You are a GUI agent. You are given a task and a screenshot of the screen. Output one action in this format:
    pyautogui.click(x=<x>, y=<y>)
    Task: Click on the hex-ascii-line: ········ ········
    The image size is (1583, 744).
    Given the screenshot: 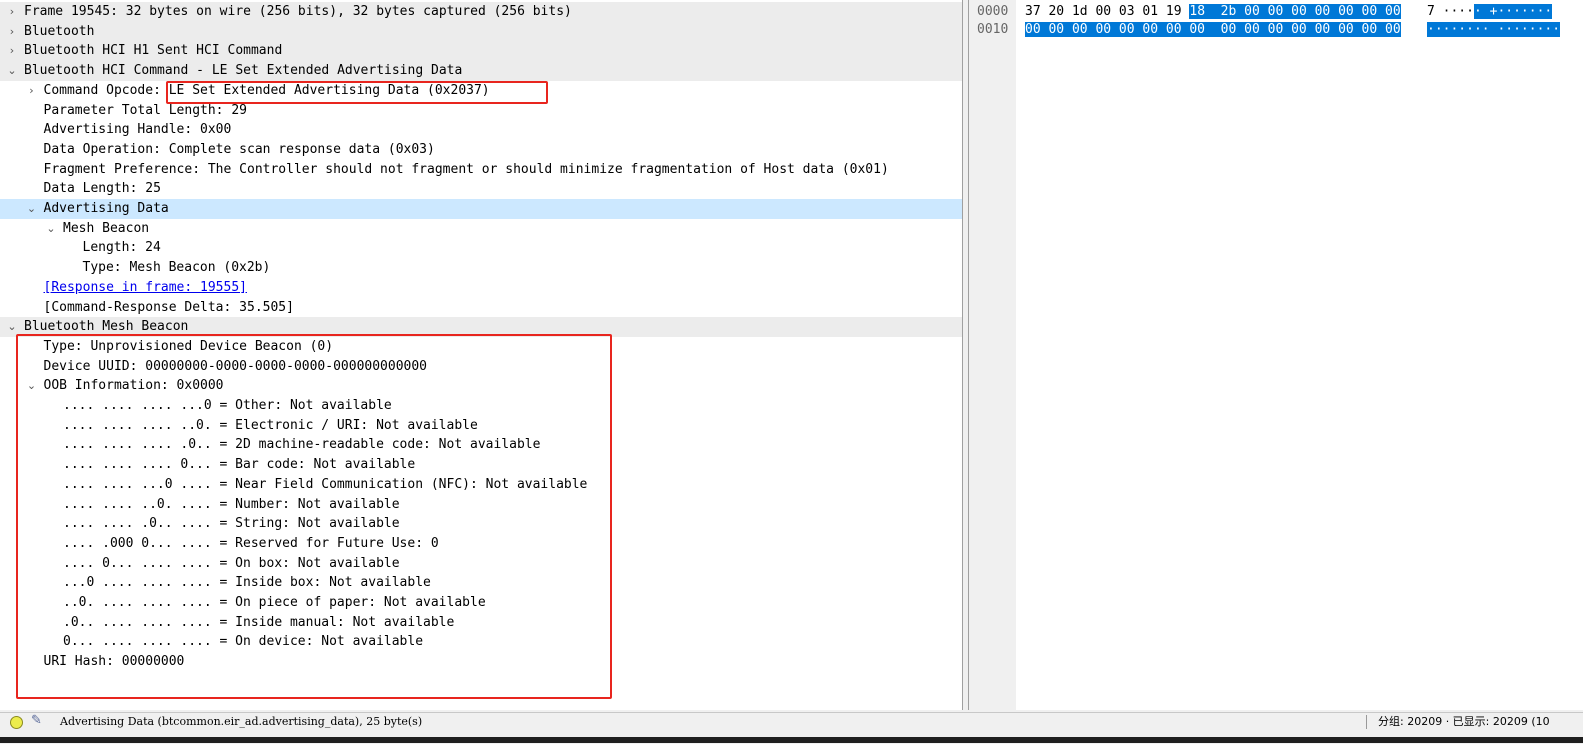 What is the action you would take?
    pyautogui.click(x=1494, y=30)
    